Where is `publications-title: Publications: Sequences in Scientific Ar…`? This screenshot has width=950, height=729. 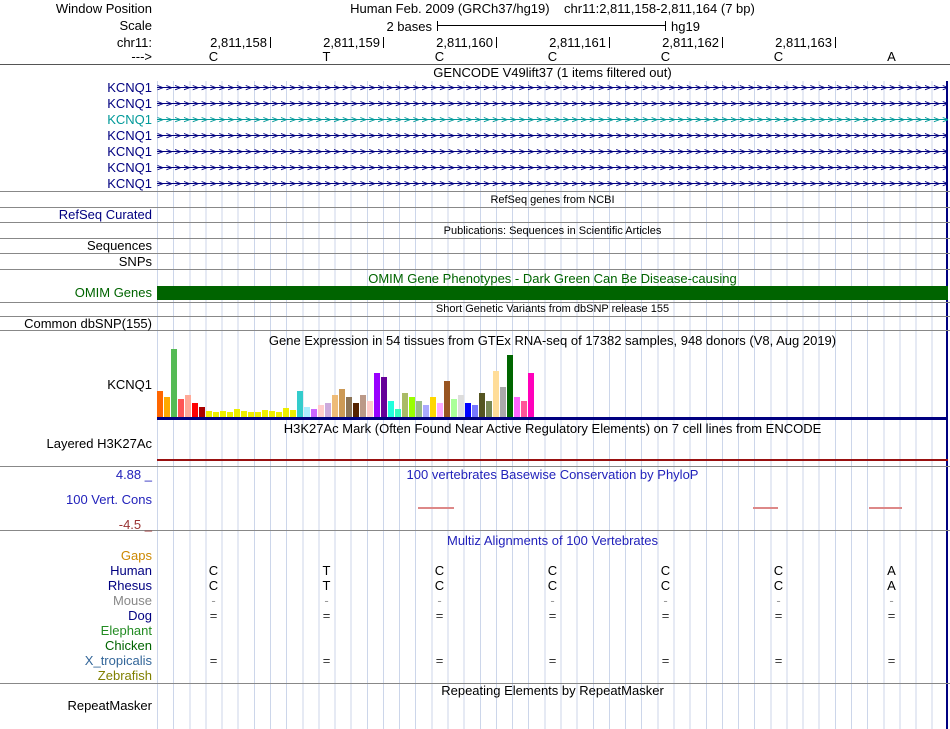 publications-title: Publications: Sequences in Scientific Ar… is located at coordinates (552, 231).